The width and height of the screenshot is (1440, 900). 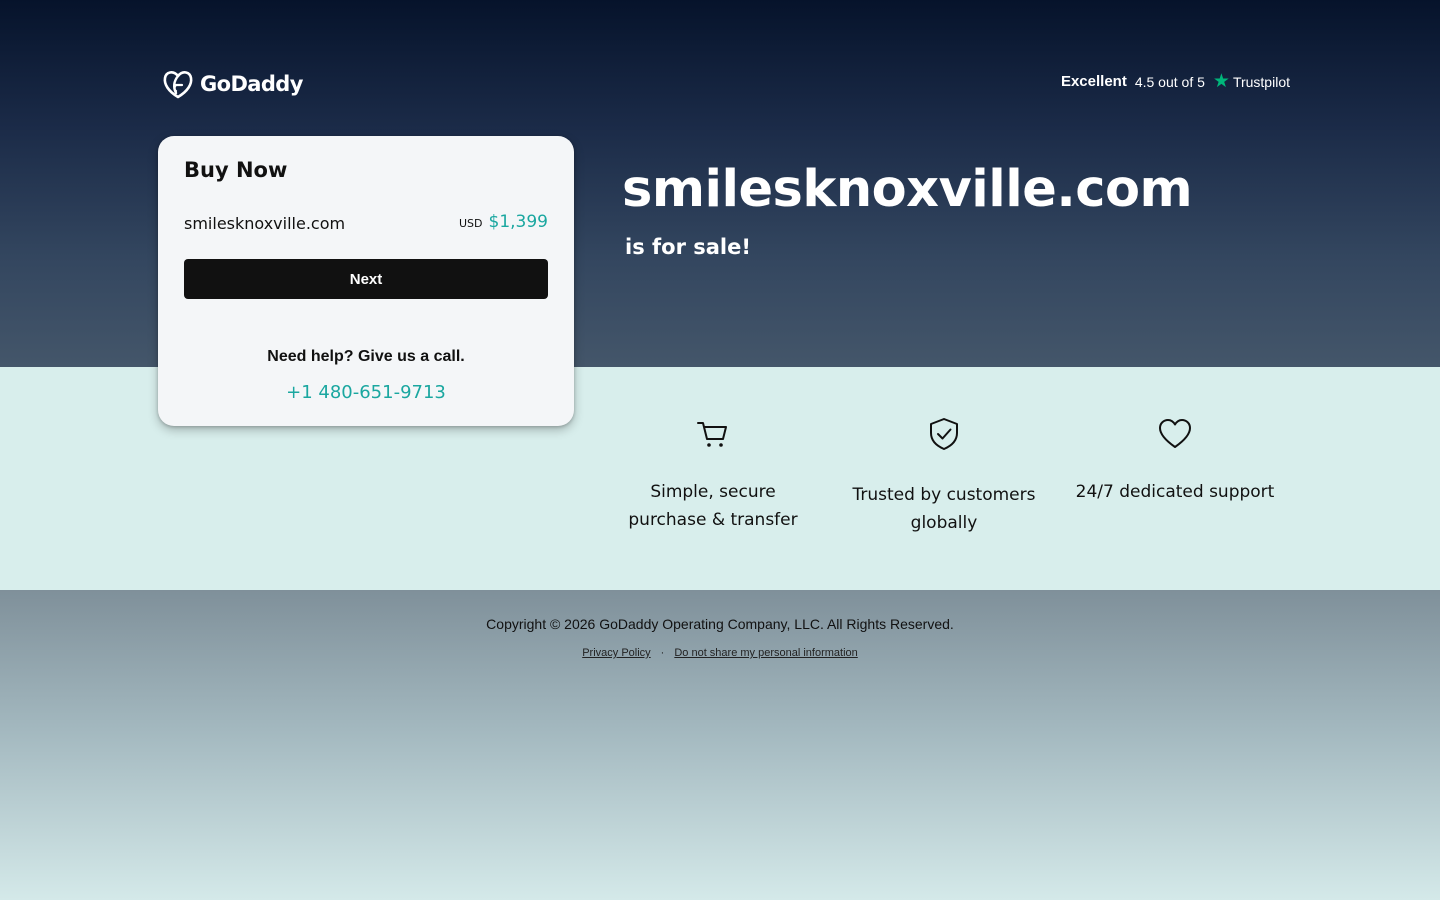 I want to click on trustpilot-label: Excellent, so click(x=1093, y=81).